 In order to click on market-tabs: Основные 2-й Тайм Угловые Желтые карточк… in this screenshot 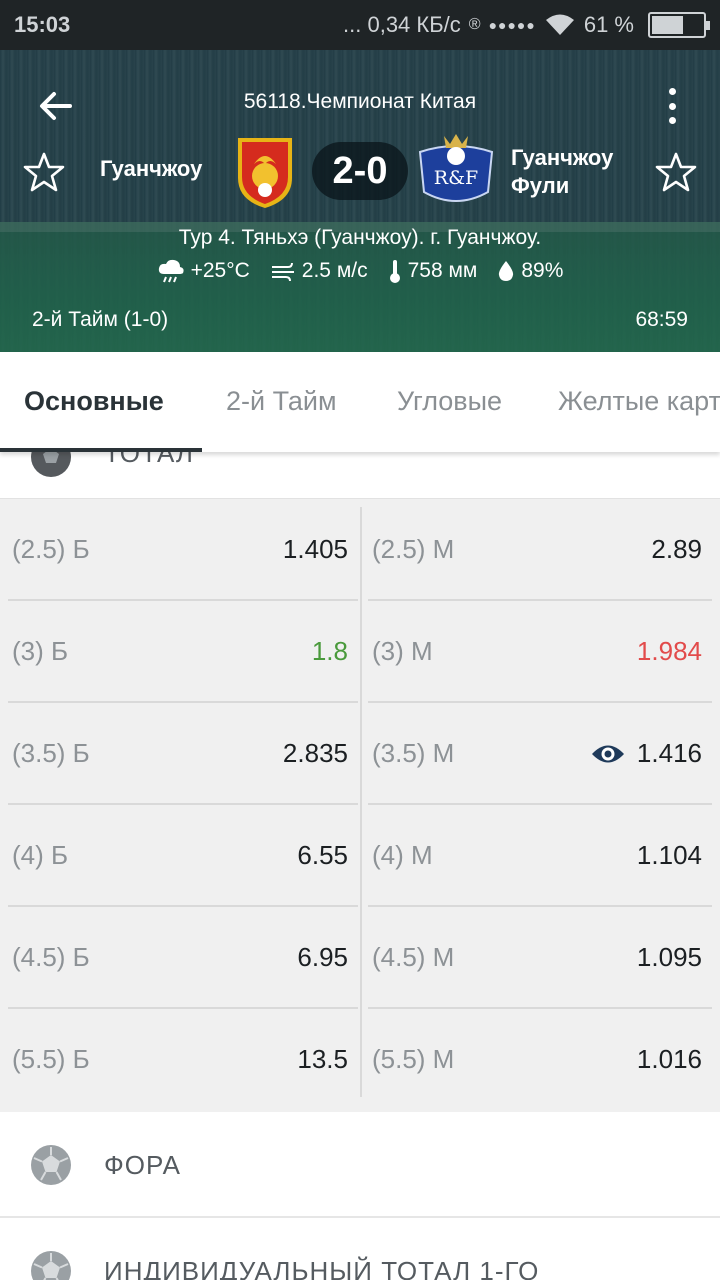, I will do `click(360, 402)`.